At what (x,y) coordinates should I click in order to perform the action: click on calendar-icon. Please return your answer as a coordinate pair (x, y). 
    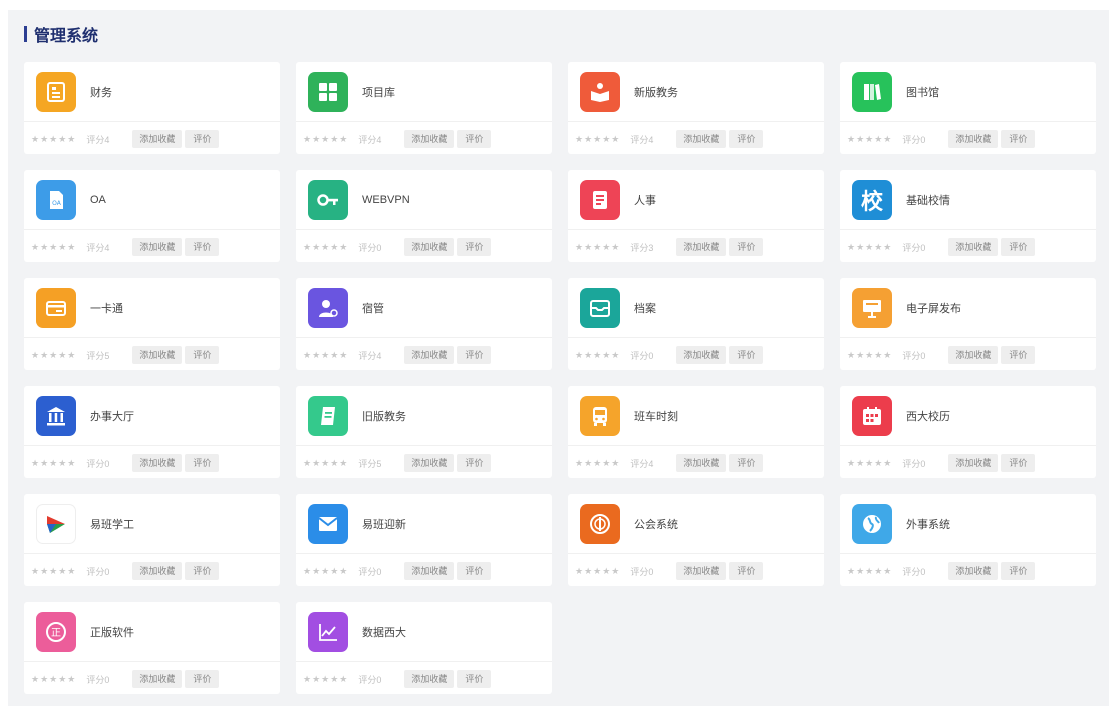
    Looking at the image, I should click on (872, 415).